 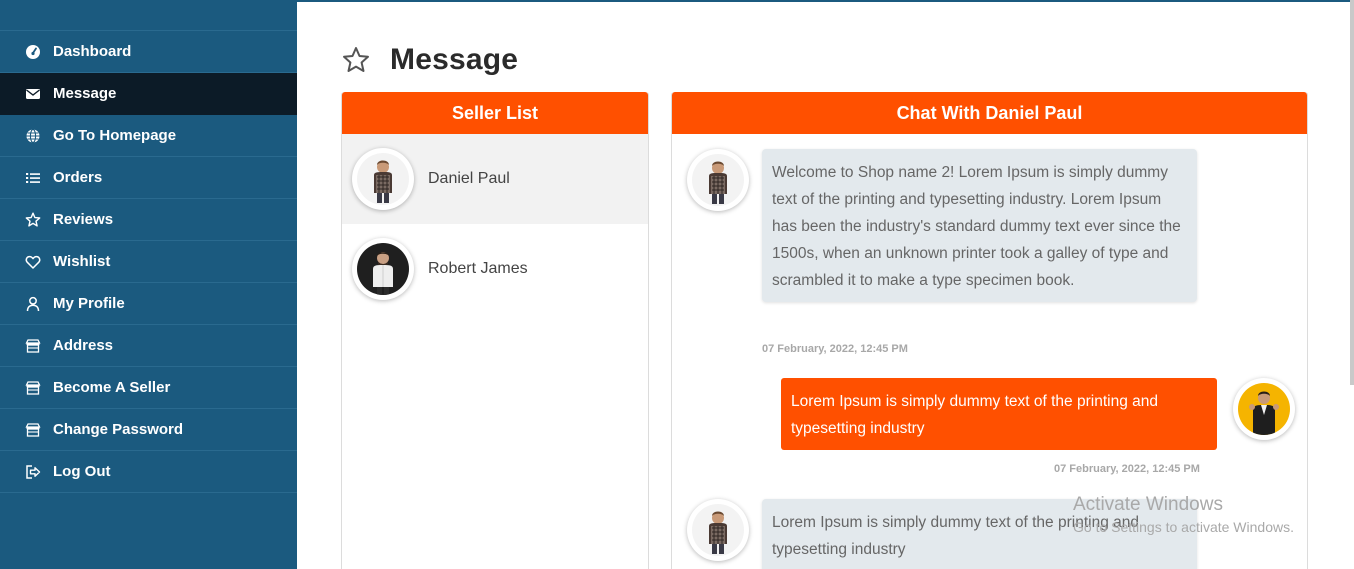 What do you see at coordinates (454, 59) in the screenshot?
I see `page-title: Message` at bounding box center [454, 59].